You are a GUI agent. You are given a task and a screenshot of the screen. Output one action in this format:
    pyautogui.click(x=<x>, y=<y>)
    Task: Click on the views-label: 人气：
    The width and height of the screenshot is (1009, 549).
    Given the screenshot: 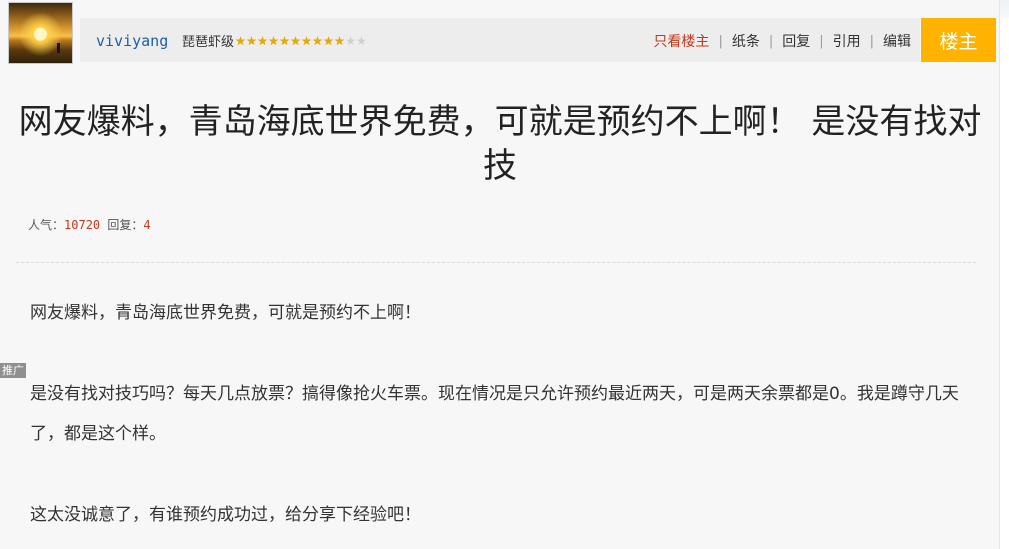 What is the action you would take?
    pyautogui.click(x=46, y=225)
    